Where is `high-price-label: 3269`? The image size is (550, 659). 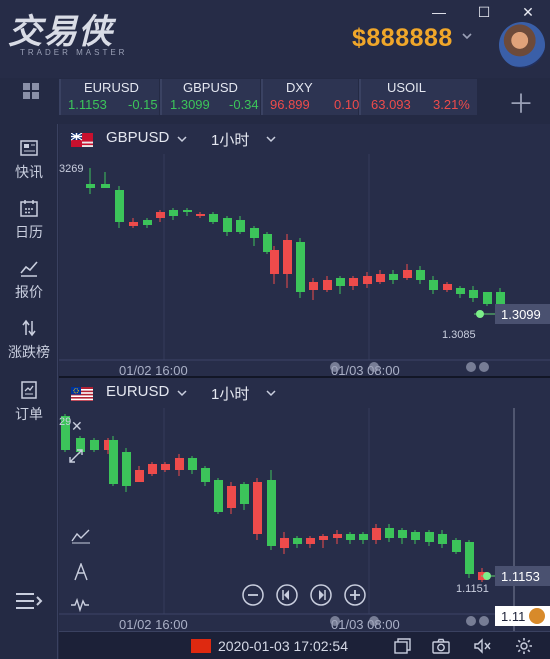 high-price-label: 3269 is located at coordinates (71, 169).